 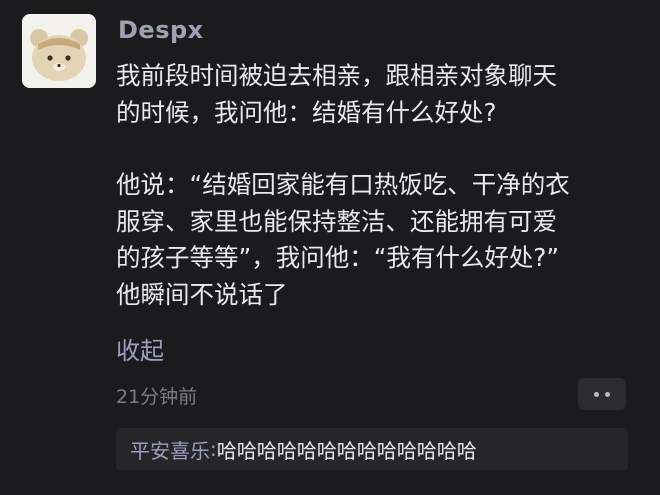 I want to click on more-options-button, so click(x=602, y=394).